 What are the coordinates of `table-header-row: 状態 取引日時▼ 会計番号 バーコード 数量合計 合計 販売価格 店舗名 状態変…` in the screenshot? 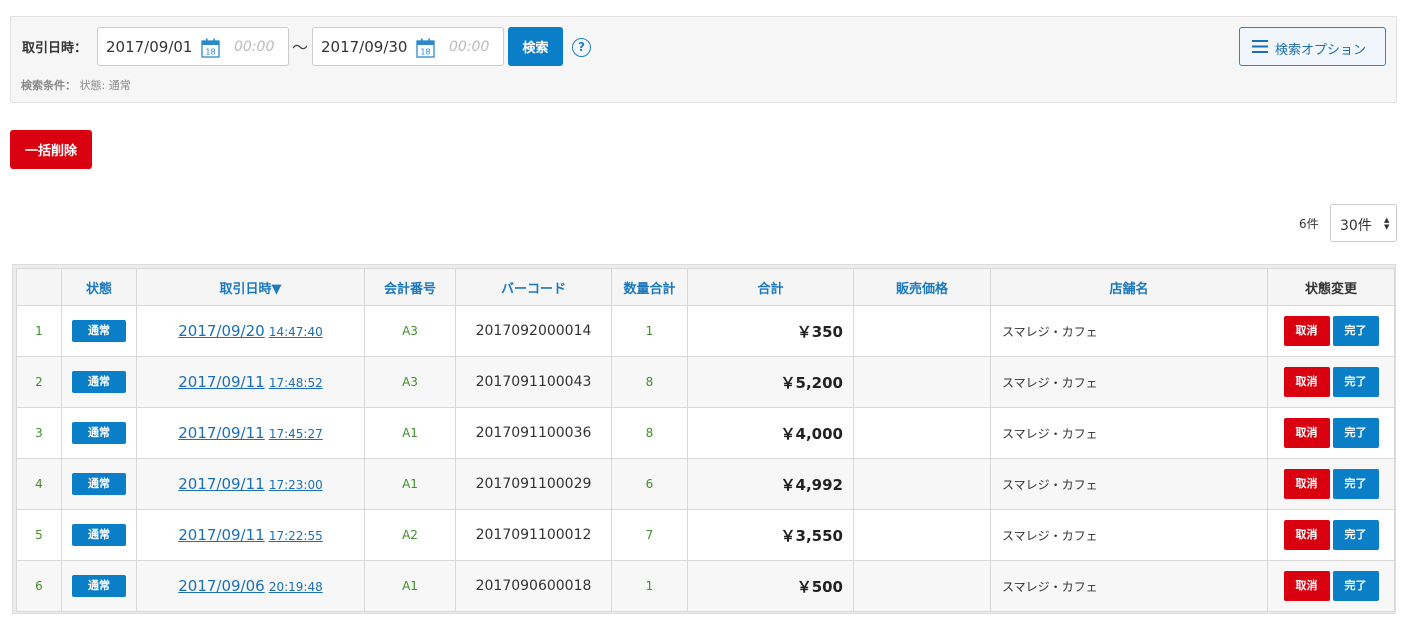 It's located at (705, 287).